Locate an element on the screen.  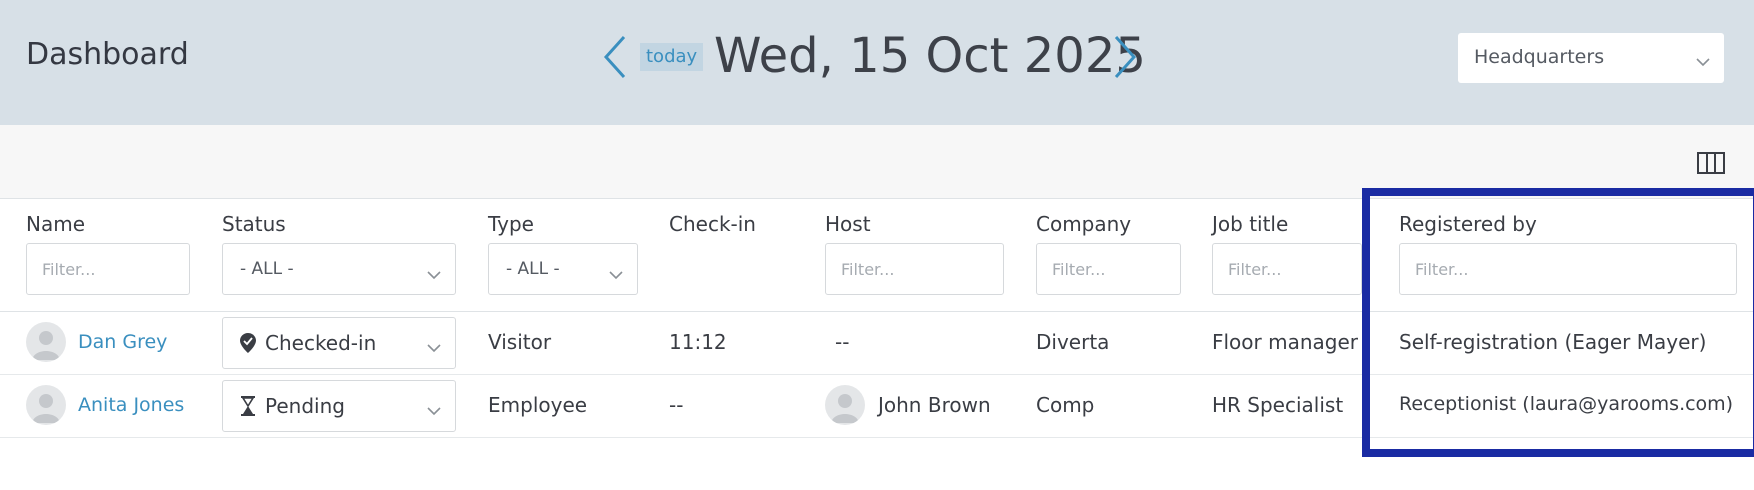
type-filter-value: - ALL - is located at coordinates (533, 269).